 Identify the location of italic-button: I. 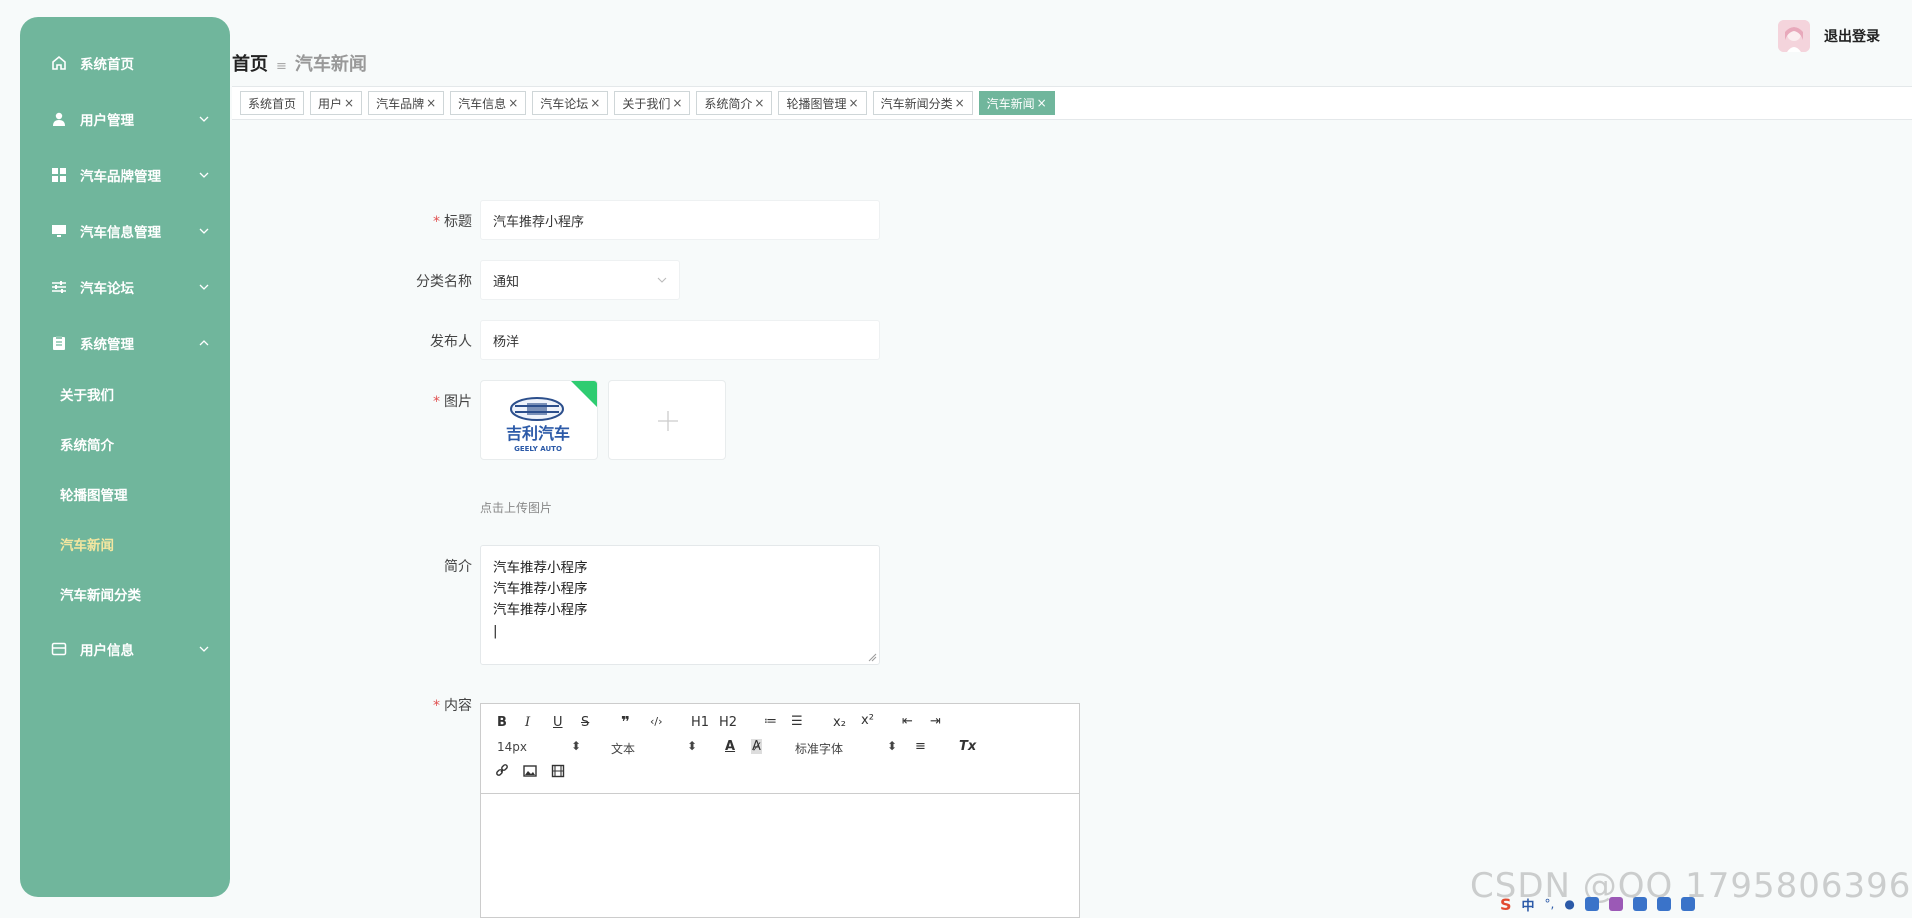
(527, 722).